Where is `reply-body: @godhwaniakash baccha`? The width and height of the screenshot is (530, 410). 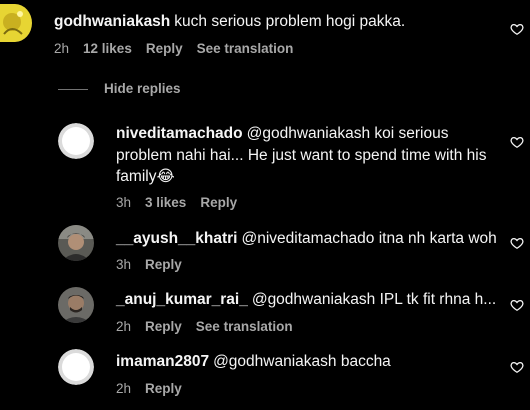 reply-body: @godhwaniakash baccha is located at coordinates (302, 361).